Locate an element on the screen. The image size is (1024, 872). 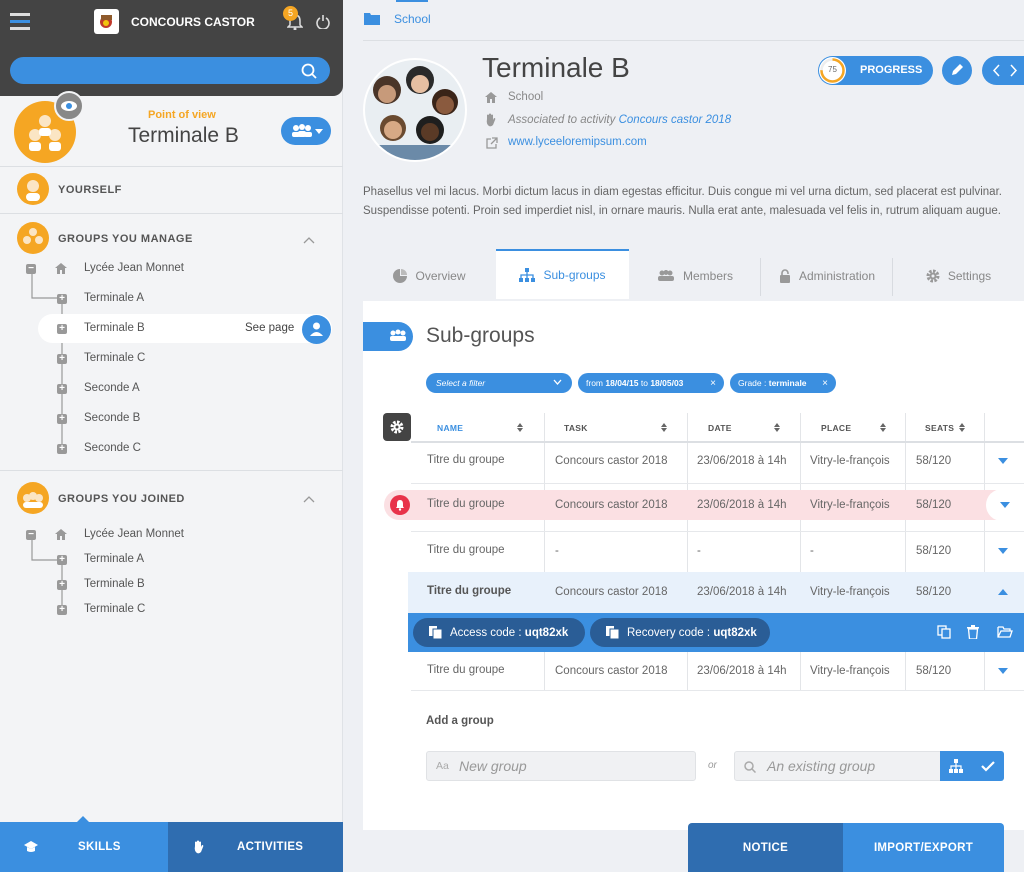
associated-activity-link: Concours castor 2018 is located at coordinates (675, 120).